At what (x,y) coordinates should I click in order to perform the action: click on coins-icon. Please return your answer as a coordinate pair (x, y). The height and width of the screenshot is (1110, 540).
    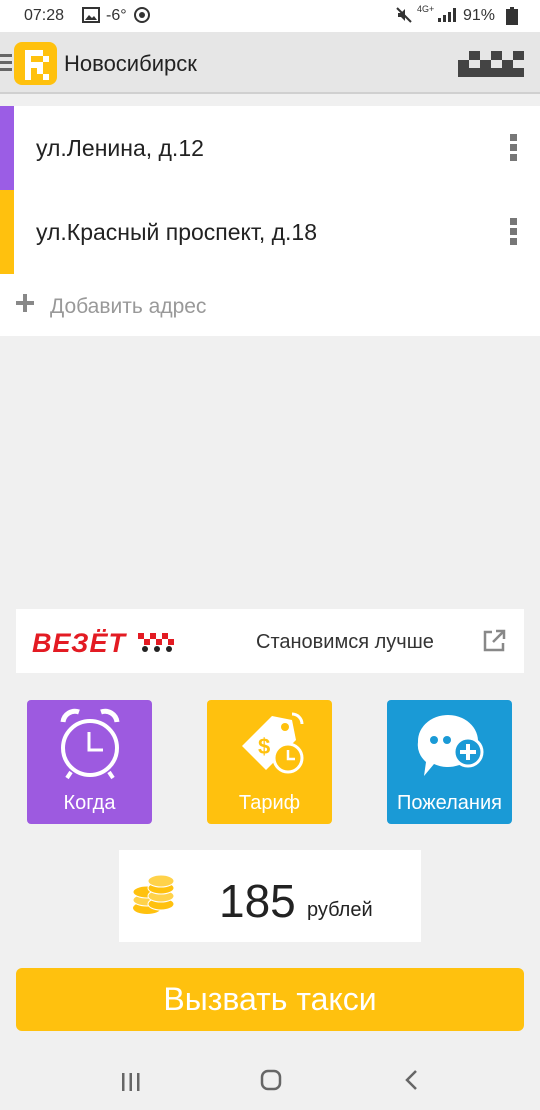
    Looking at the image, I should click on (154, 898).